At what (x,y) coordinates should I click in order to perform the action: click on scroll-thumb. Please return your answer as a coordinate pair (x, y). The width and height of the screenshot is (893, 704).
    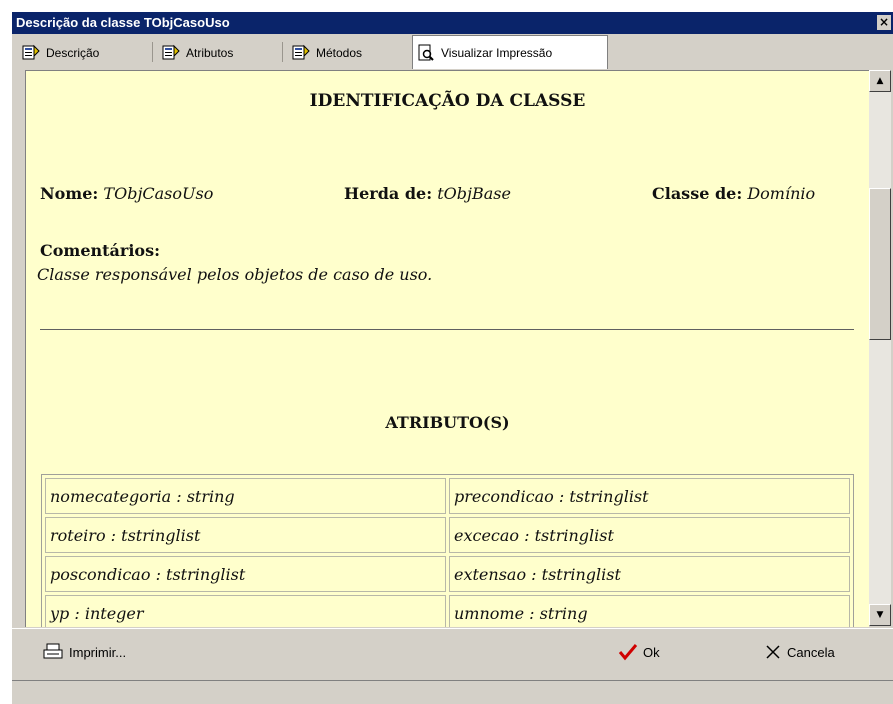
    Looking at the image, I should click on (880, 264).